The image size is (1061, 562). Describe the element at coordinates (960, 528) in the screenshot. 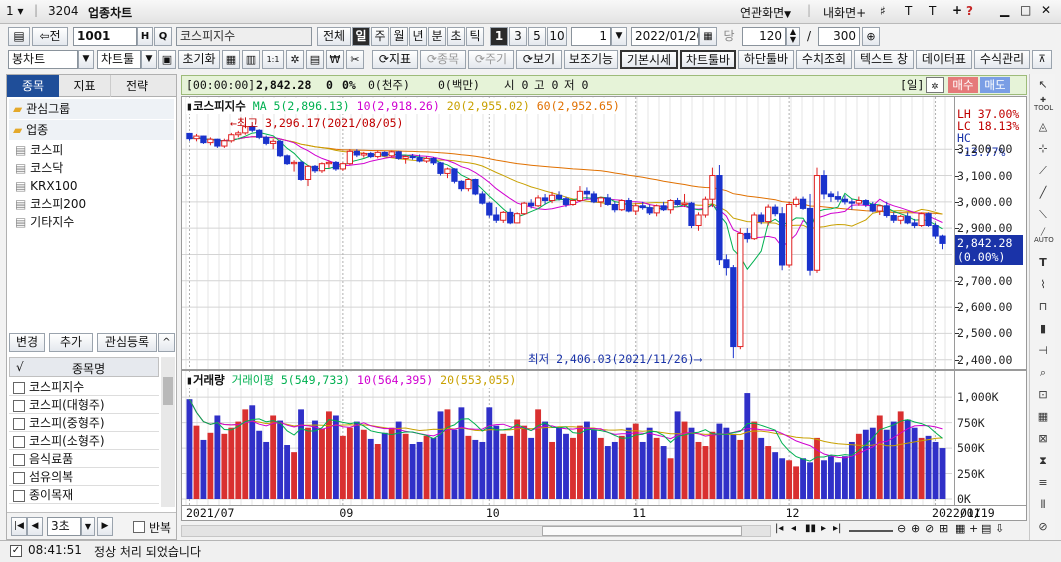

I see `table-icon: ▦` at that location.